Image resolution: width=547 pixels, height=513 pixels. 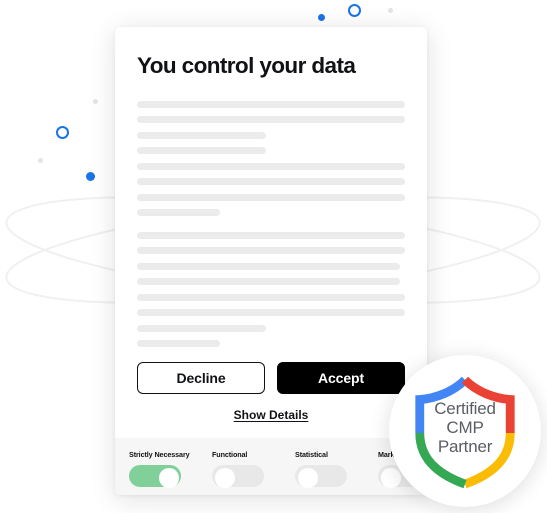 I want to click on toggle-cell-functional: Functional, so click(x=245, y=468).